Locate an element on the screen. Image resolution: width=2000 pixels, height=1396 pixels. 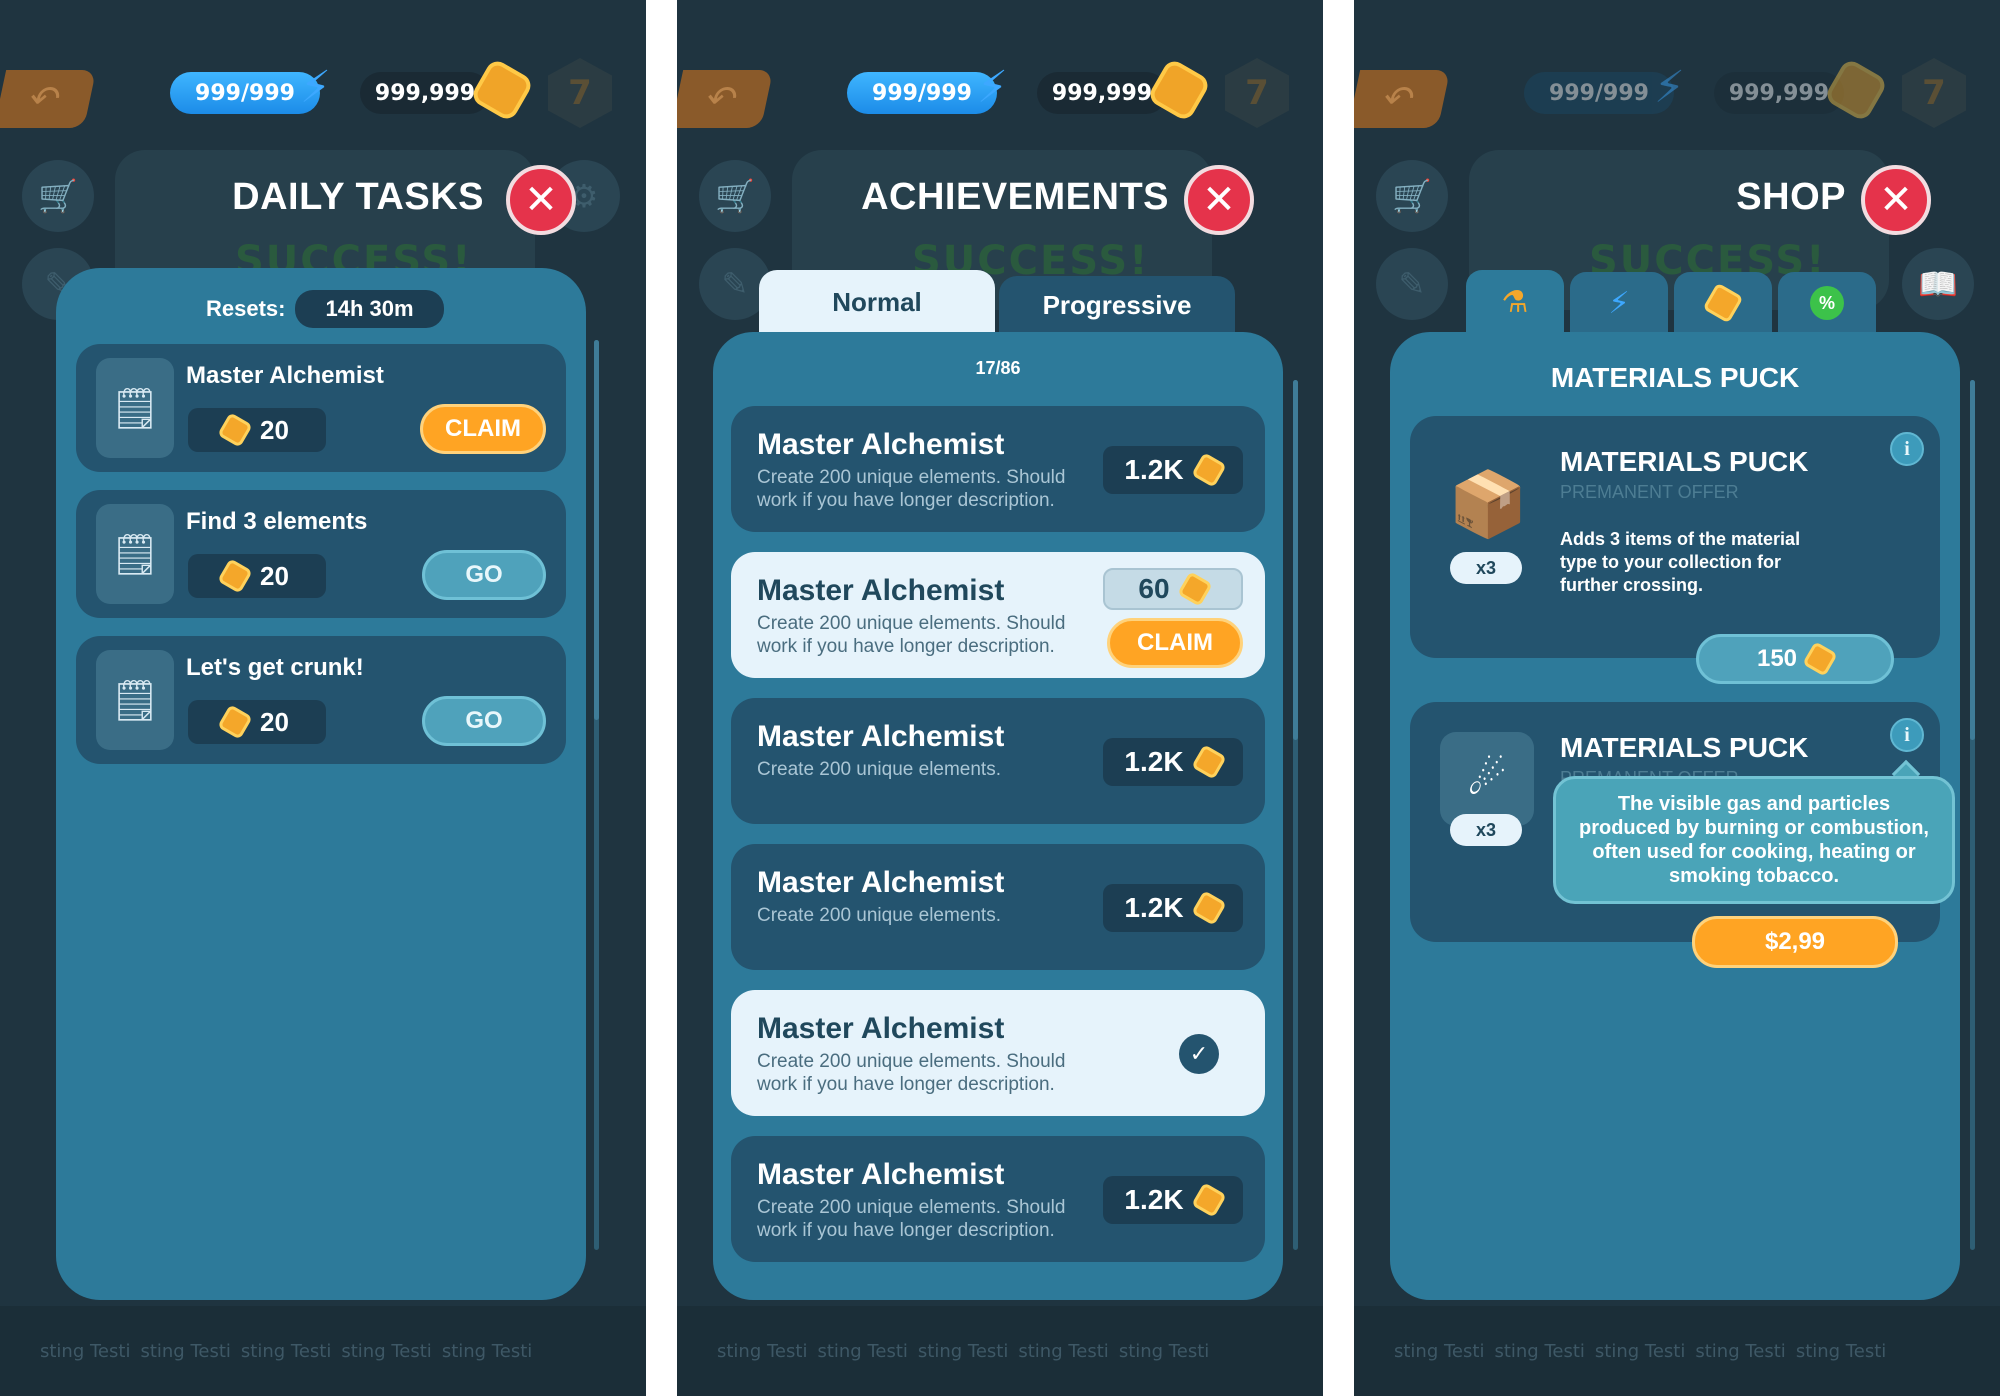
task-card: 🗒 Master Alchemist 20 CLAIM is located at coordinates (321, 408).